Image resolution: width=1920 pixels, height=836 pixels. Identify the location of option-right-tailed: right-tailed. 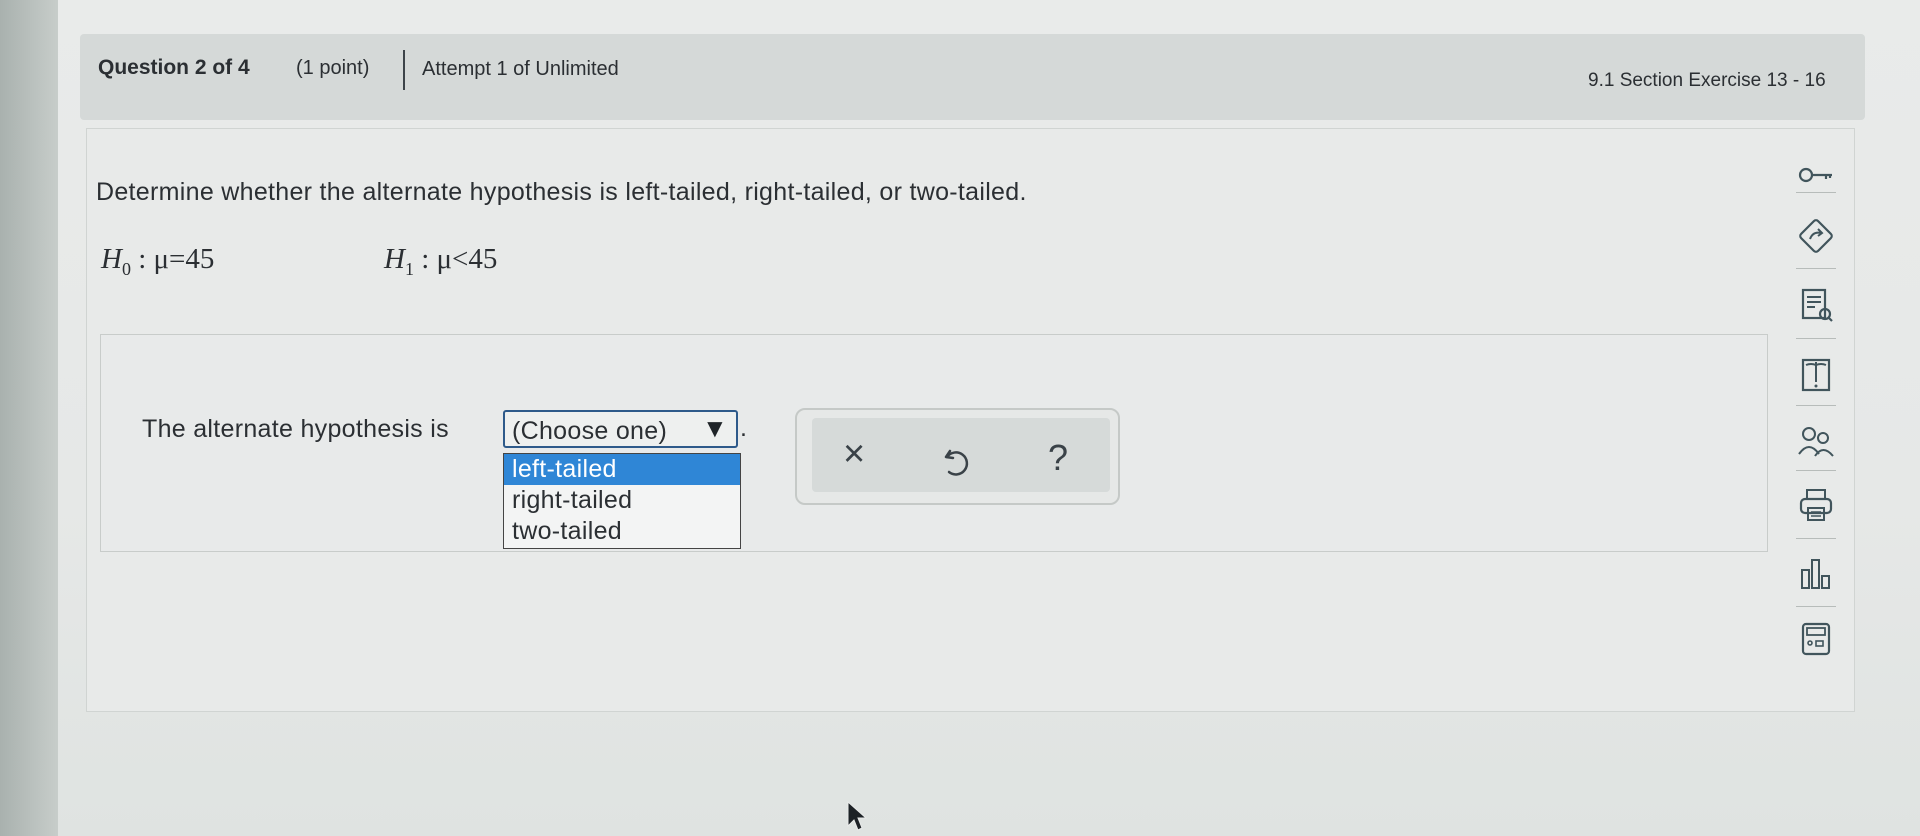
(622, 500).